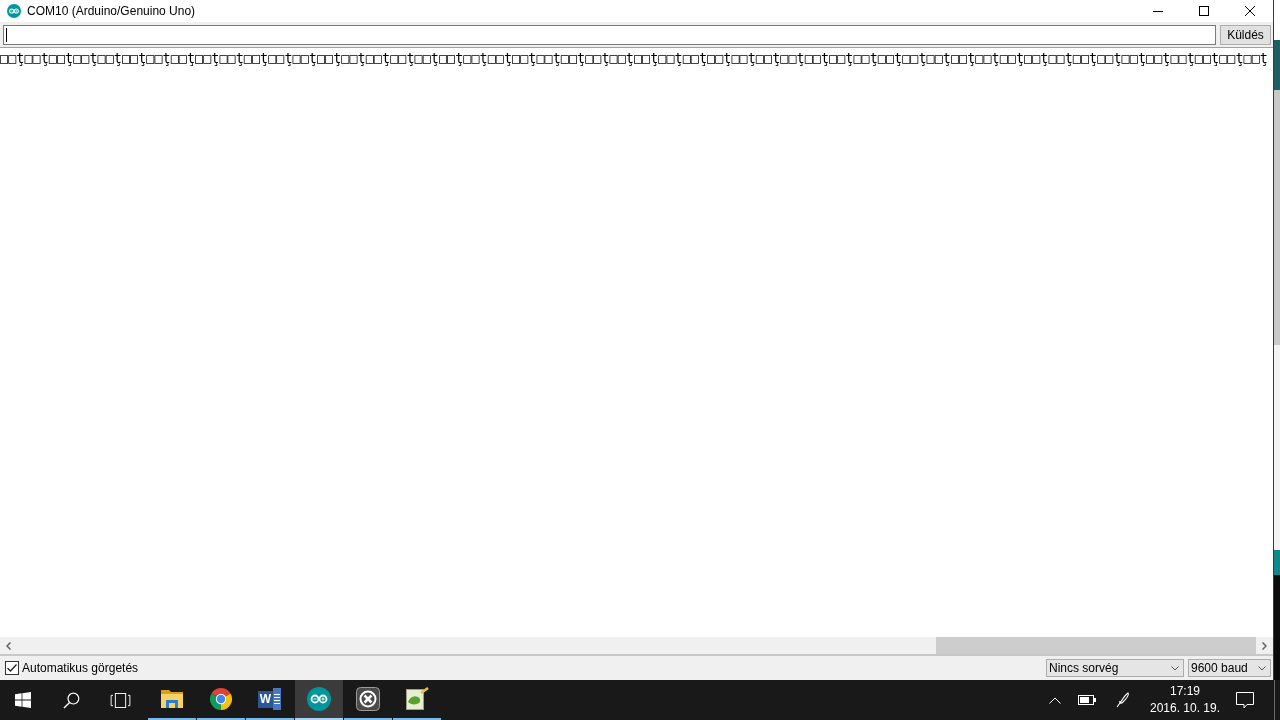 The width and height of the screenshot is (1280, 720). What do you see at coordinates (634, 58) in the screenshot?
I see `output-line: □□ţ□□ţ□□ţ□□ţ□□ţ□□ţ□□ţ□□ţ□□ţ□□ţ□□ţ□□ţ□□ţ□□ţ□□ţ□□ţ□□ţ□□ţ□□ţ□□ţ□□ţ□□ţ□□ţ□□ţ□□ţ□□ţ□□ţ□□ţ□□ţ□□ţ□□ţ□□ţ□□ţ□□ţ□□ţ□□ţ□□ţ□□ţ□□ţ□□ţ□□ţ□□ţ□□ţ□□ţ□□ţ□□ţ□□ţ□□ţ□□ţ□□ţ□□ţ□□ţ` at bounding box center [634, 58].